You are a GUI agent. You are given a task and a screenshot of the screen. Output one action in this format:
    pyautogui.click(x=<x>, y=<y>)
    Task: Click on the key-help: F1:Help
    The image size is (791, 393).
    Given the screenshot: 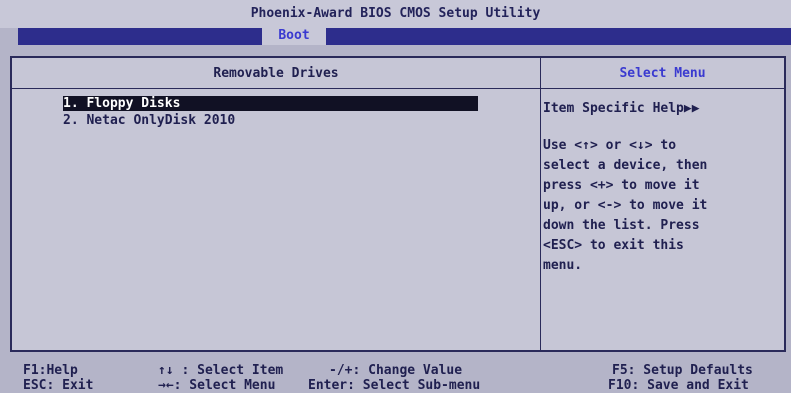 What is the action you would take?
    pyautogui.click(x=50, y=370)
    